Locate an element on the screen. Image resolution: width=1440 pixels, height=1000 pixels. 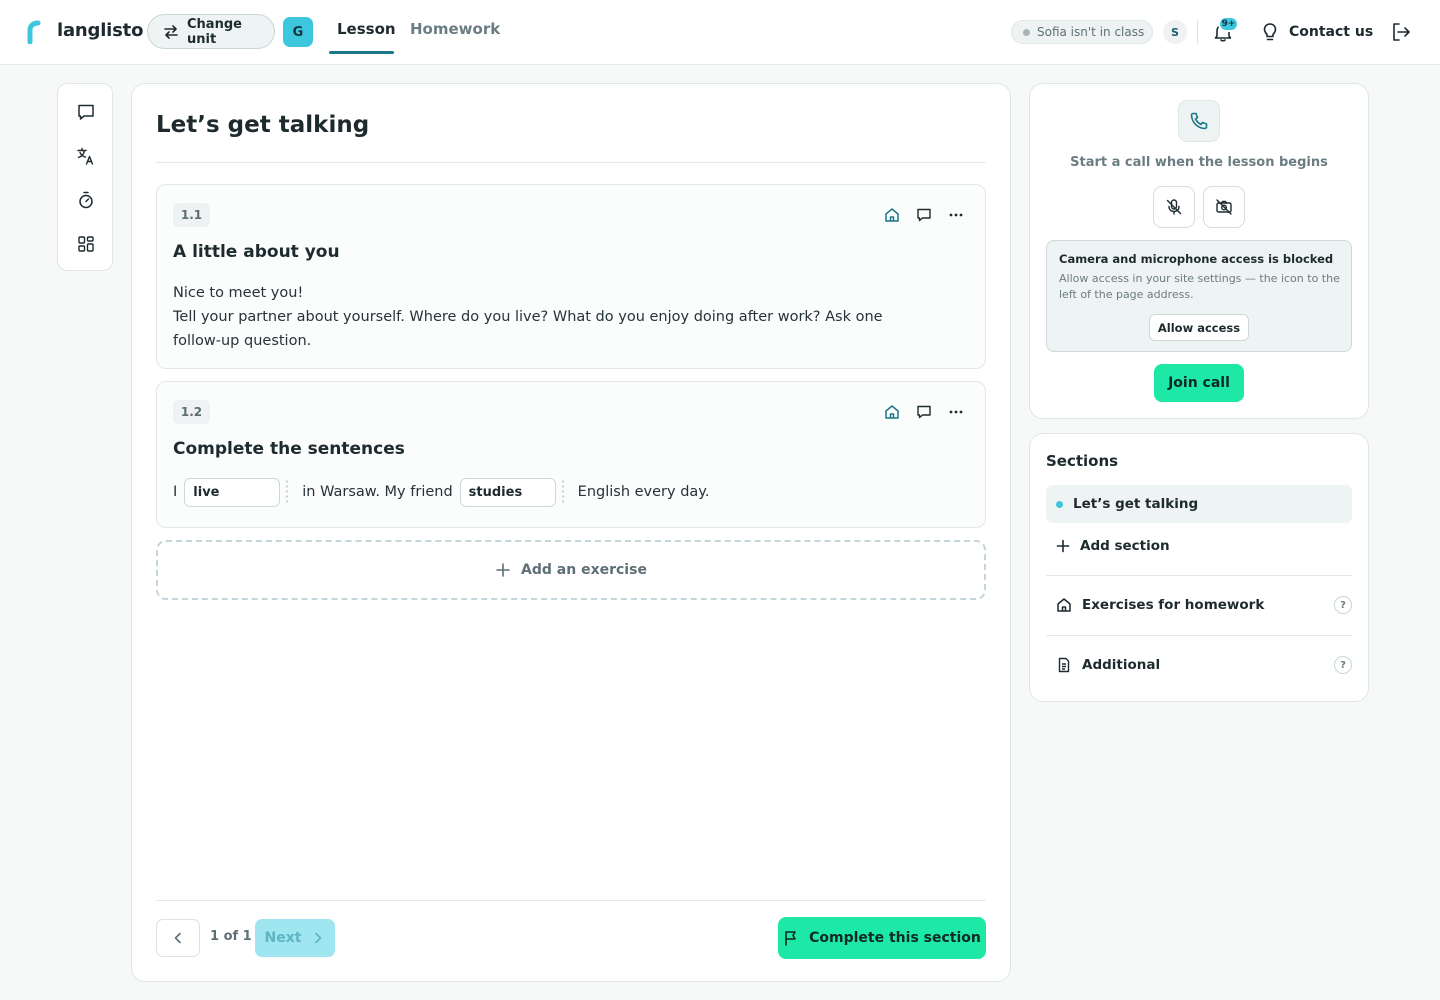
mic-off-icon is located at coordinates (1174, 207).